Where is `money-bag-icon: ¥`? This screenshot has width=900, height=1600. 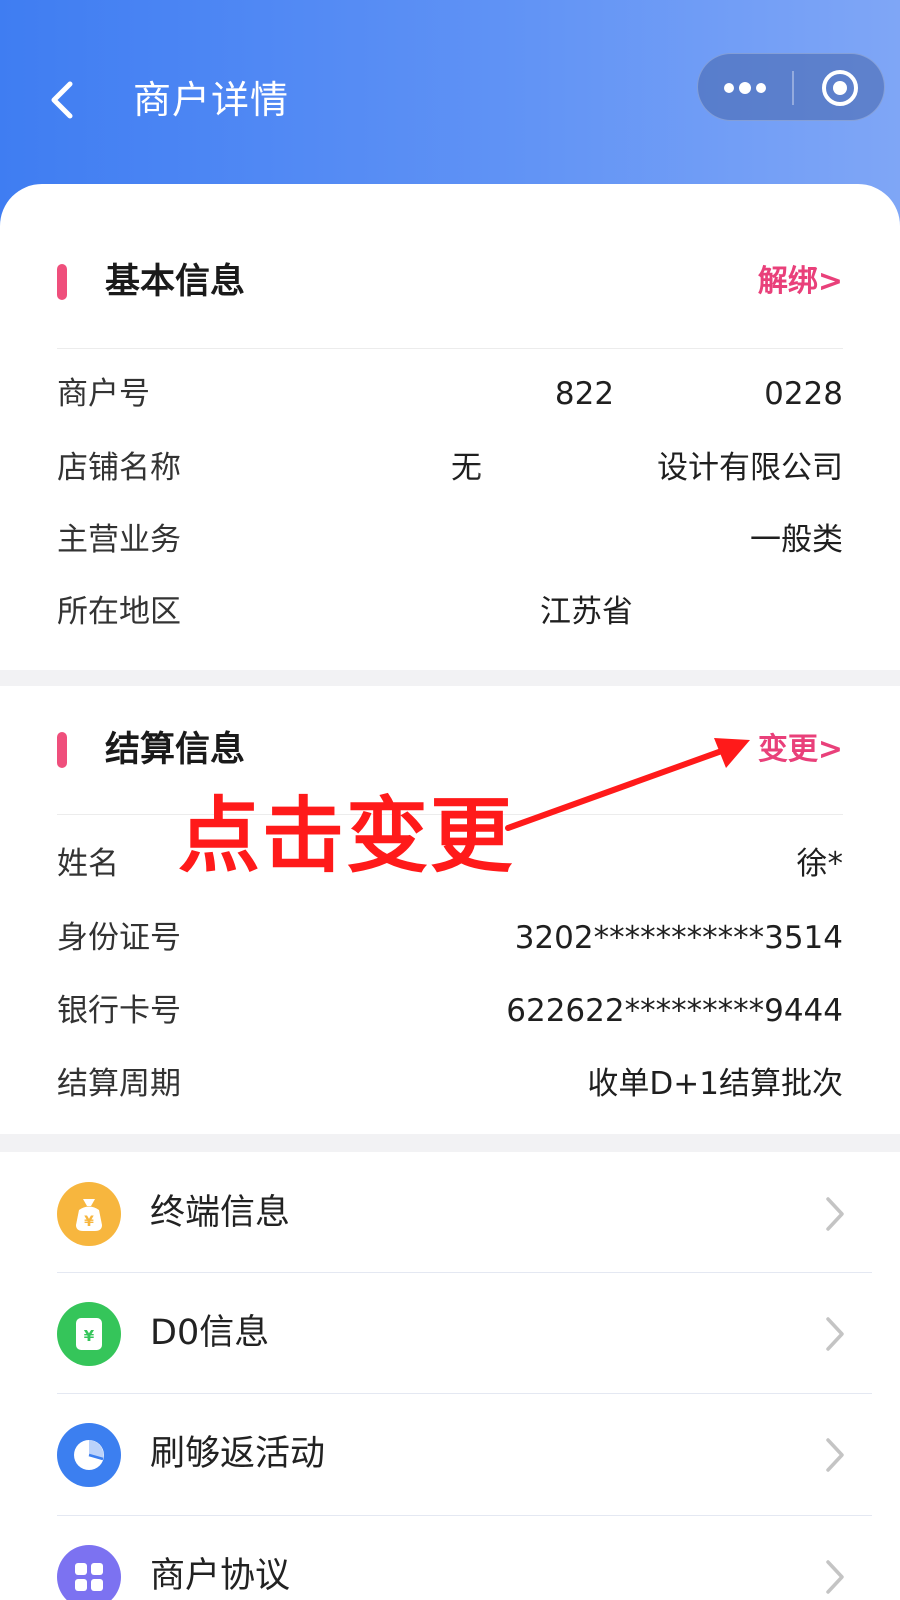
money-bag-icon: ¥ is located at coordinates (89, 1214).